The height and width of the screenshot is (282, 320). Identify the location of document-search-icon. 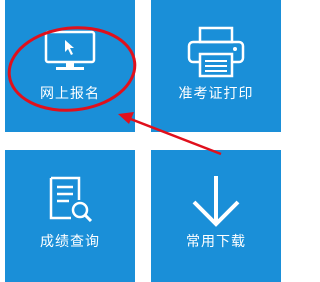
(70, 199).